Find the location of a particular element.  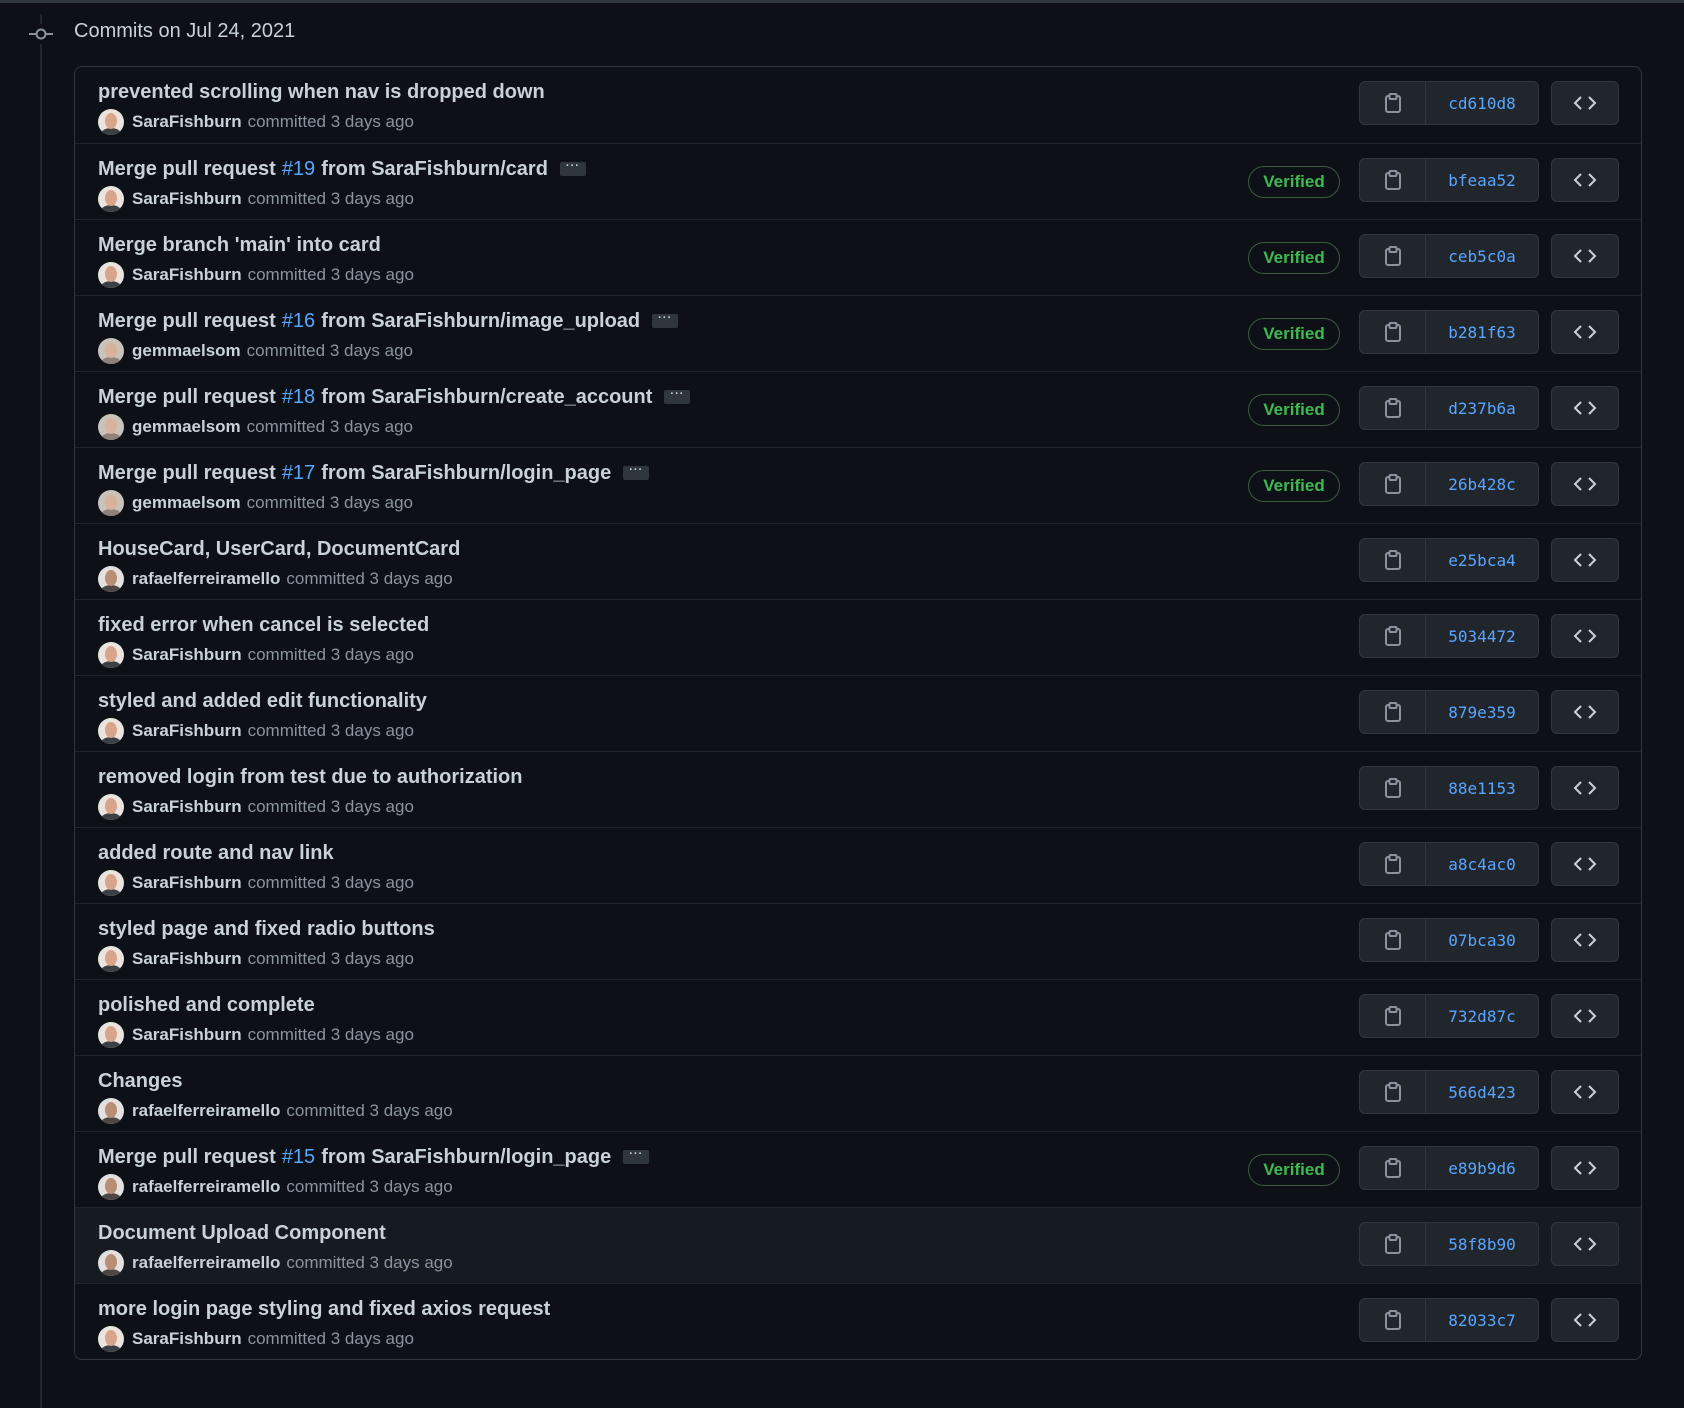

commit-sha-link: 82033c7 is located at coordinates (1482, 1320).